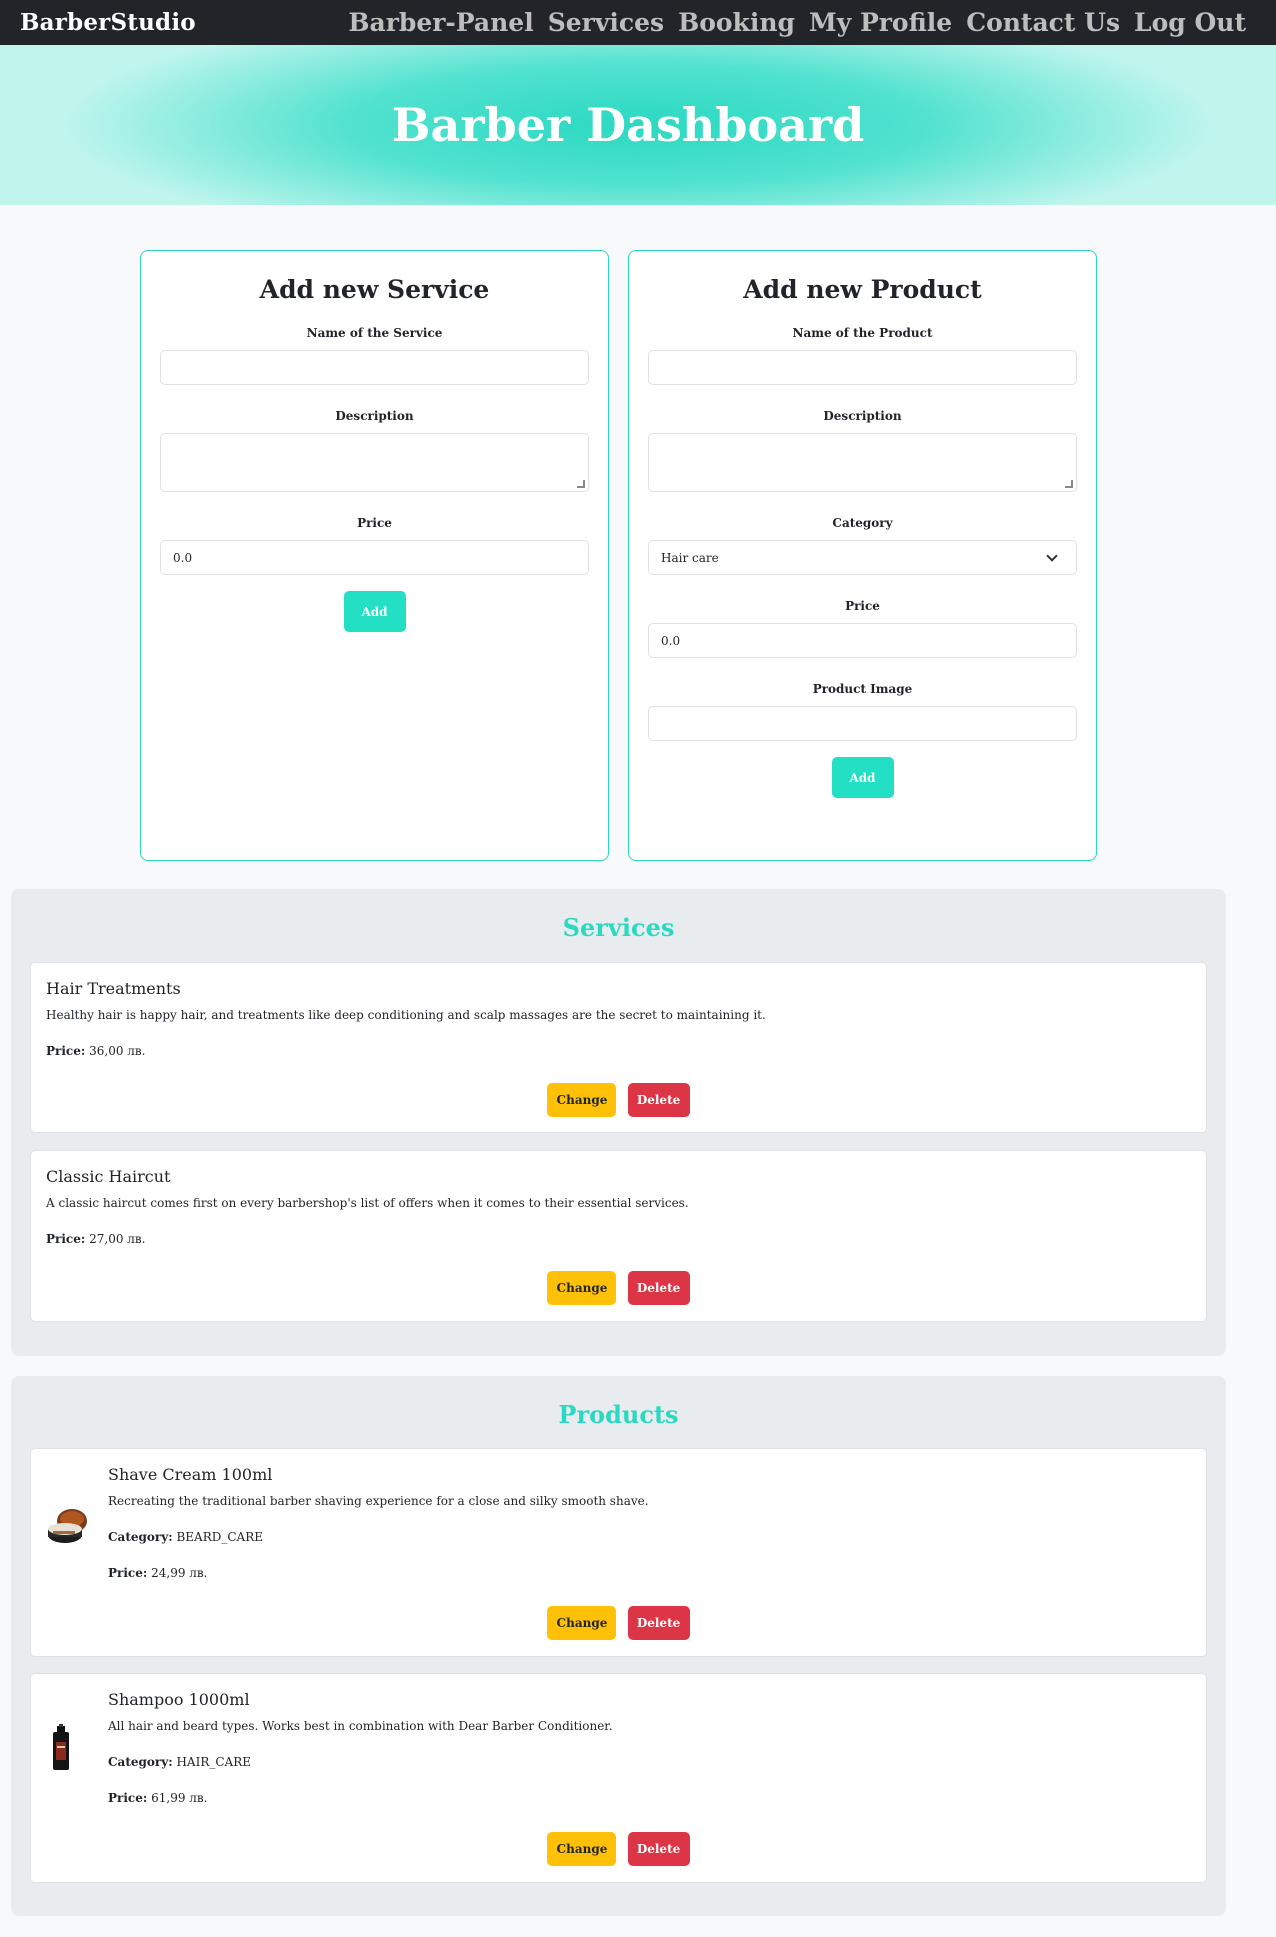 Image resolution: width=1276 pixels, height=1937 pixels. I want to click on products-section-title: Products, so click(618, 1414).